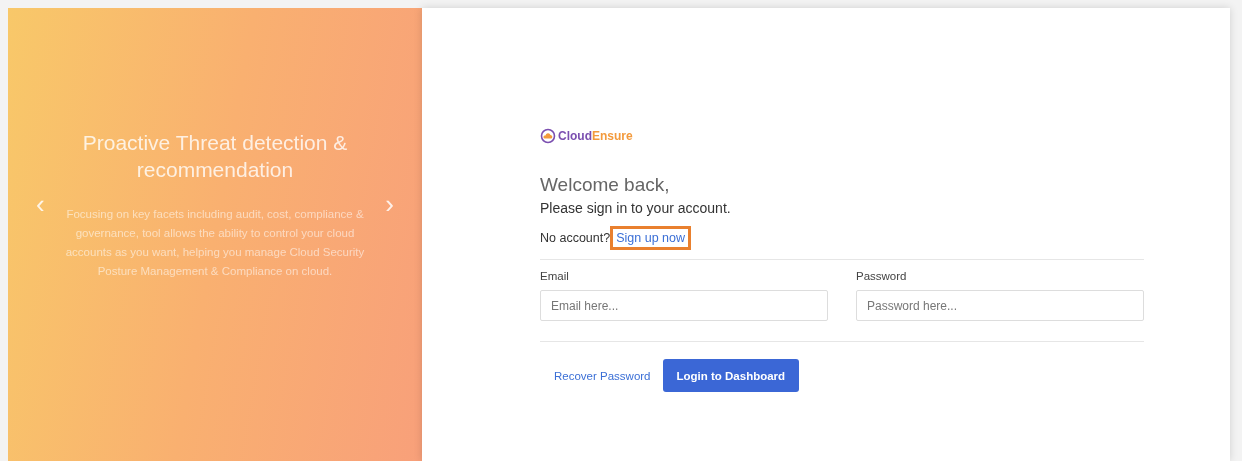 This screenshot has height=461, width=1242. Describe the element at coordinates (595, 136) in the screenshot. I see `logo-text: CloudEnsure` at that location.